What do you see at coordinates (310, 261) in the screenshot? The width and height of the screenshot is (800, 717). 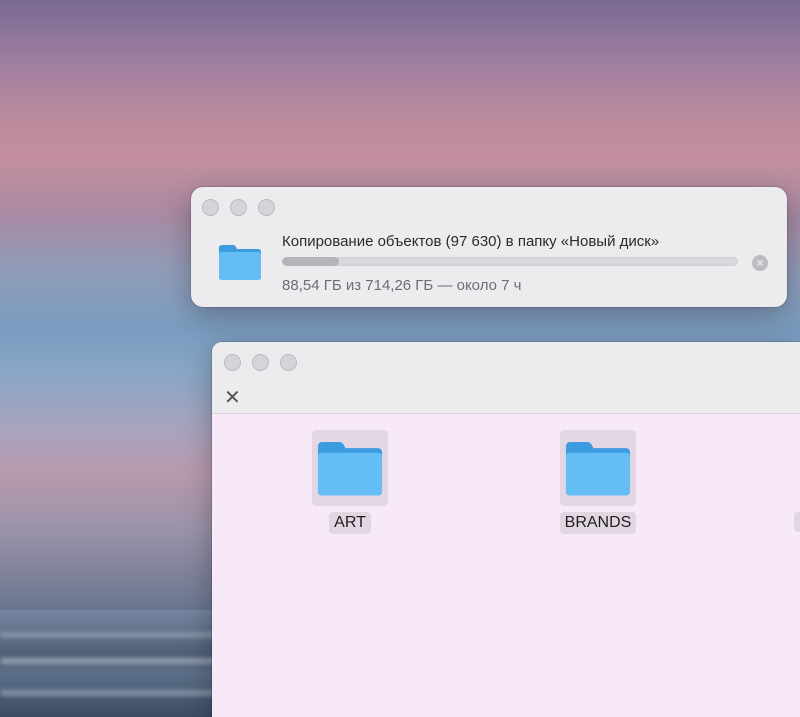 I see `copy-progress-fill` at bounding box center [310, 261].